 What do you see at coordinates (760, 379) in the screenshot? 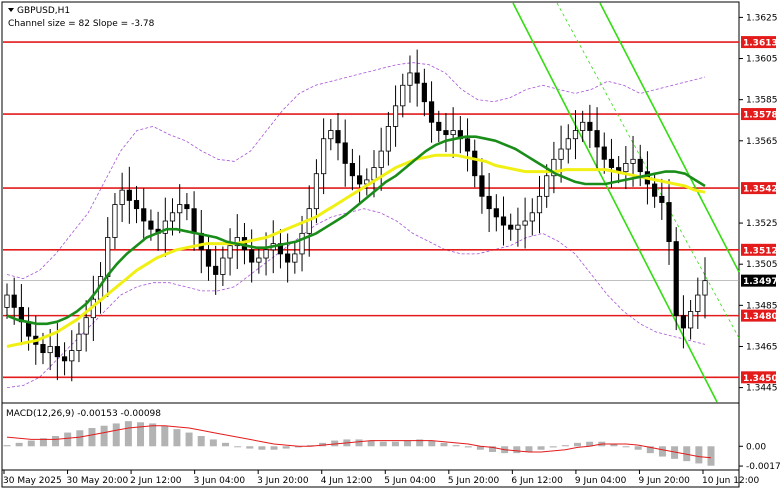
I see `level-tag-1.3450: 1.3450` at bounding box center [760, 379].